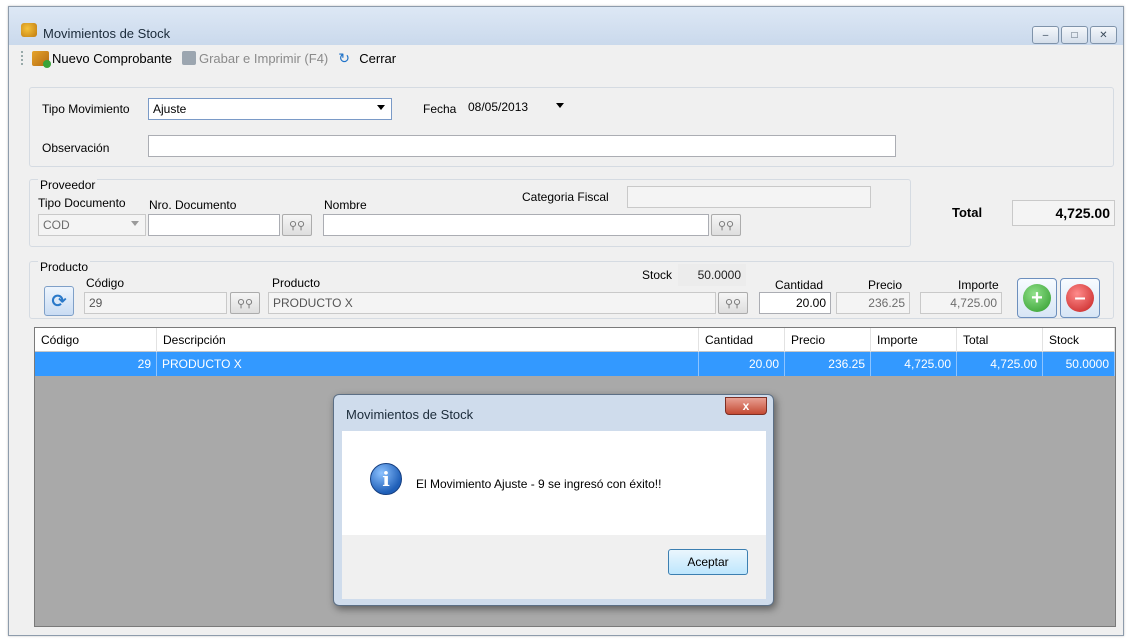 This screenshot has width=1130, height=639. I want to click on document-type-value: COD, so click(56, 225).